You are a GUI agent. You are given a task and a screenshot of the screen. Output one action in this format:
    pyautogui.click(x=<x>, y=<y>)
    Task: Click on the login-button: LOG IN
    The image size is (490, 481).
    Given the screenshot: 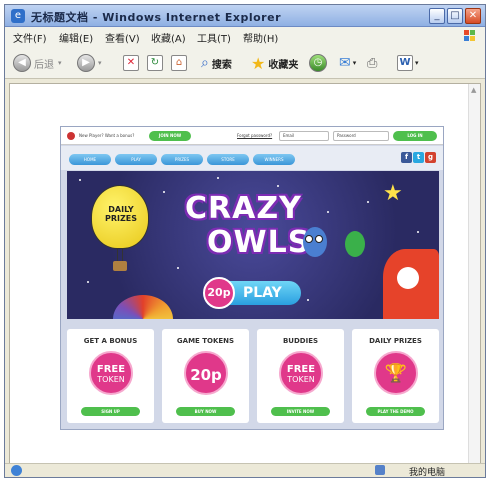 What is the action you would take?
    pyautogui.click(x=415, y=136)
    